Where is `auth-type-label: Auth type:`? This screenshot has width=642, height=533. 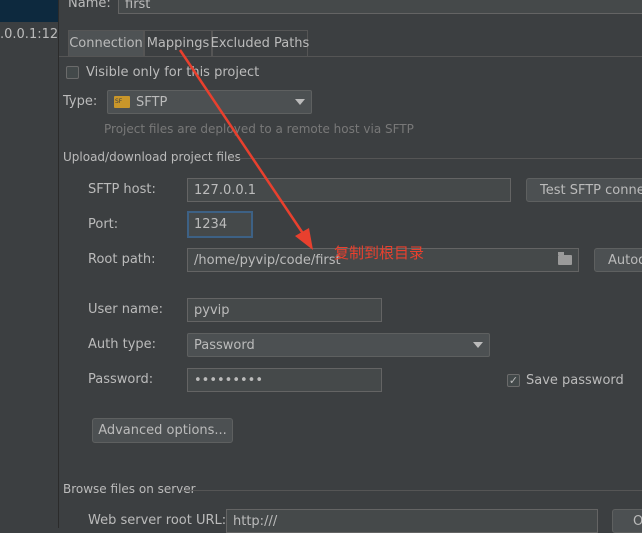
auth-type-label: Auth type: is located at coordinates (122, 344).